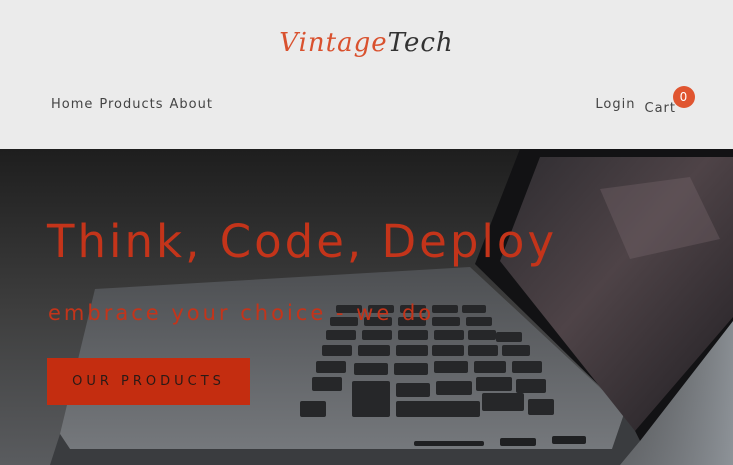  Describe the element at coordinates (241, 313) in the screenshot. I see `hero-subtitle: embrace your choice - we do` at that location.